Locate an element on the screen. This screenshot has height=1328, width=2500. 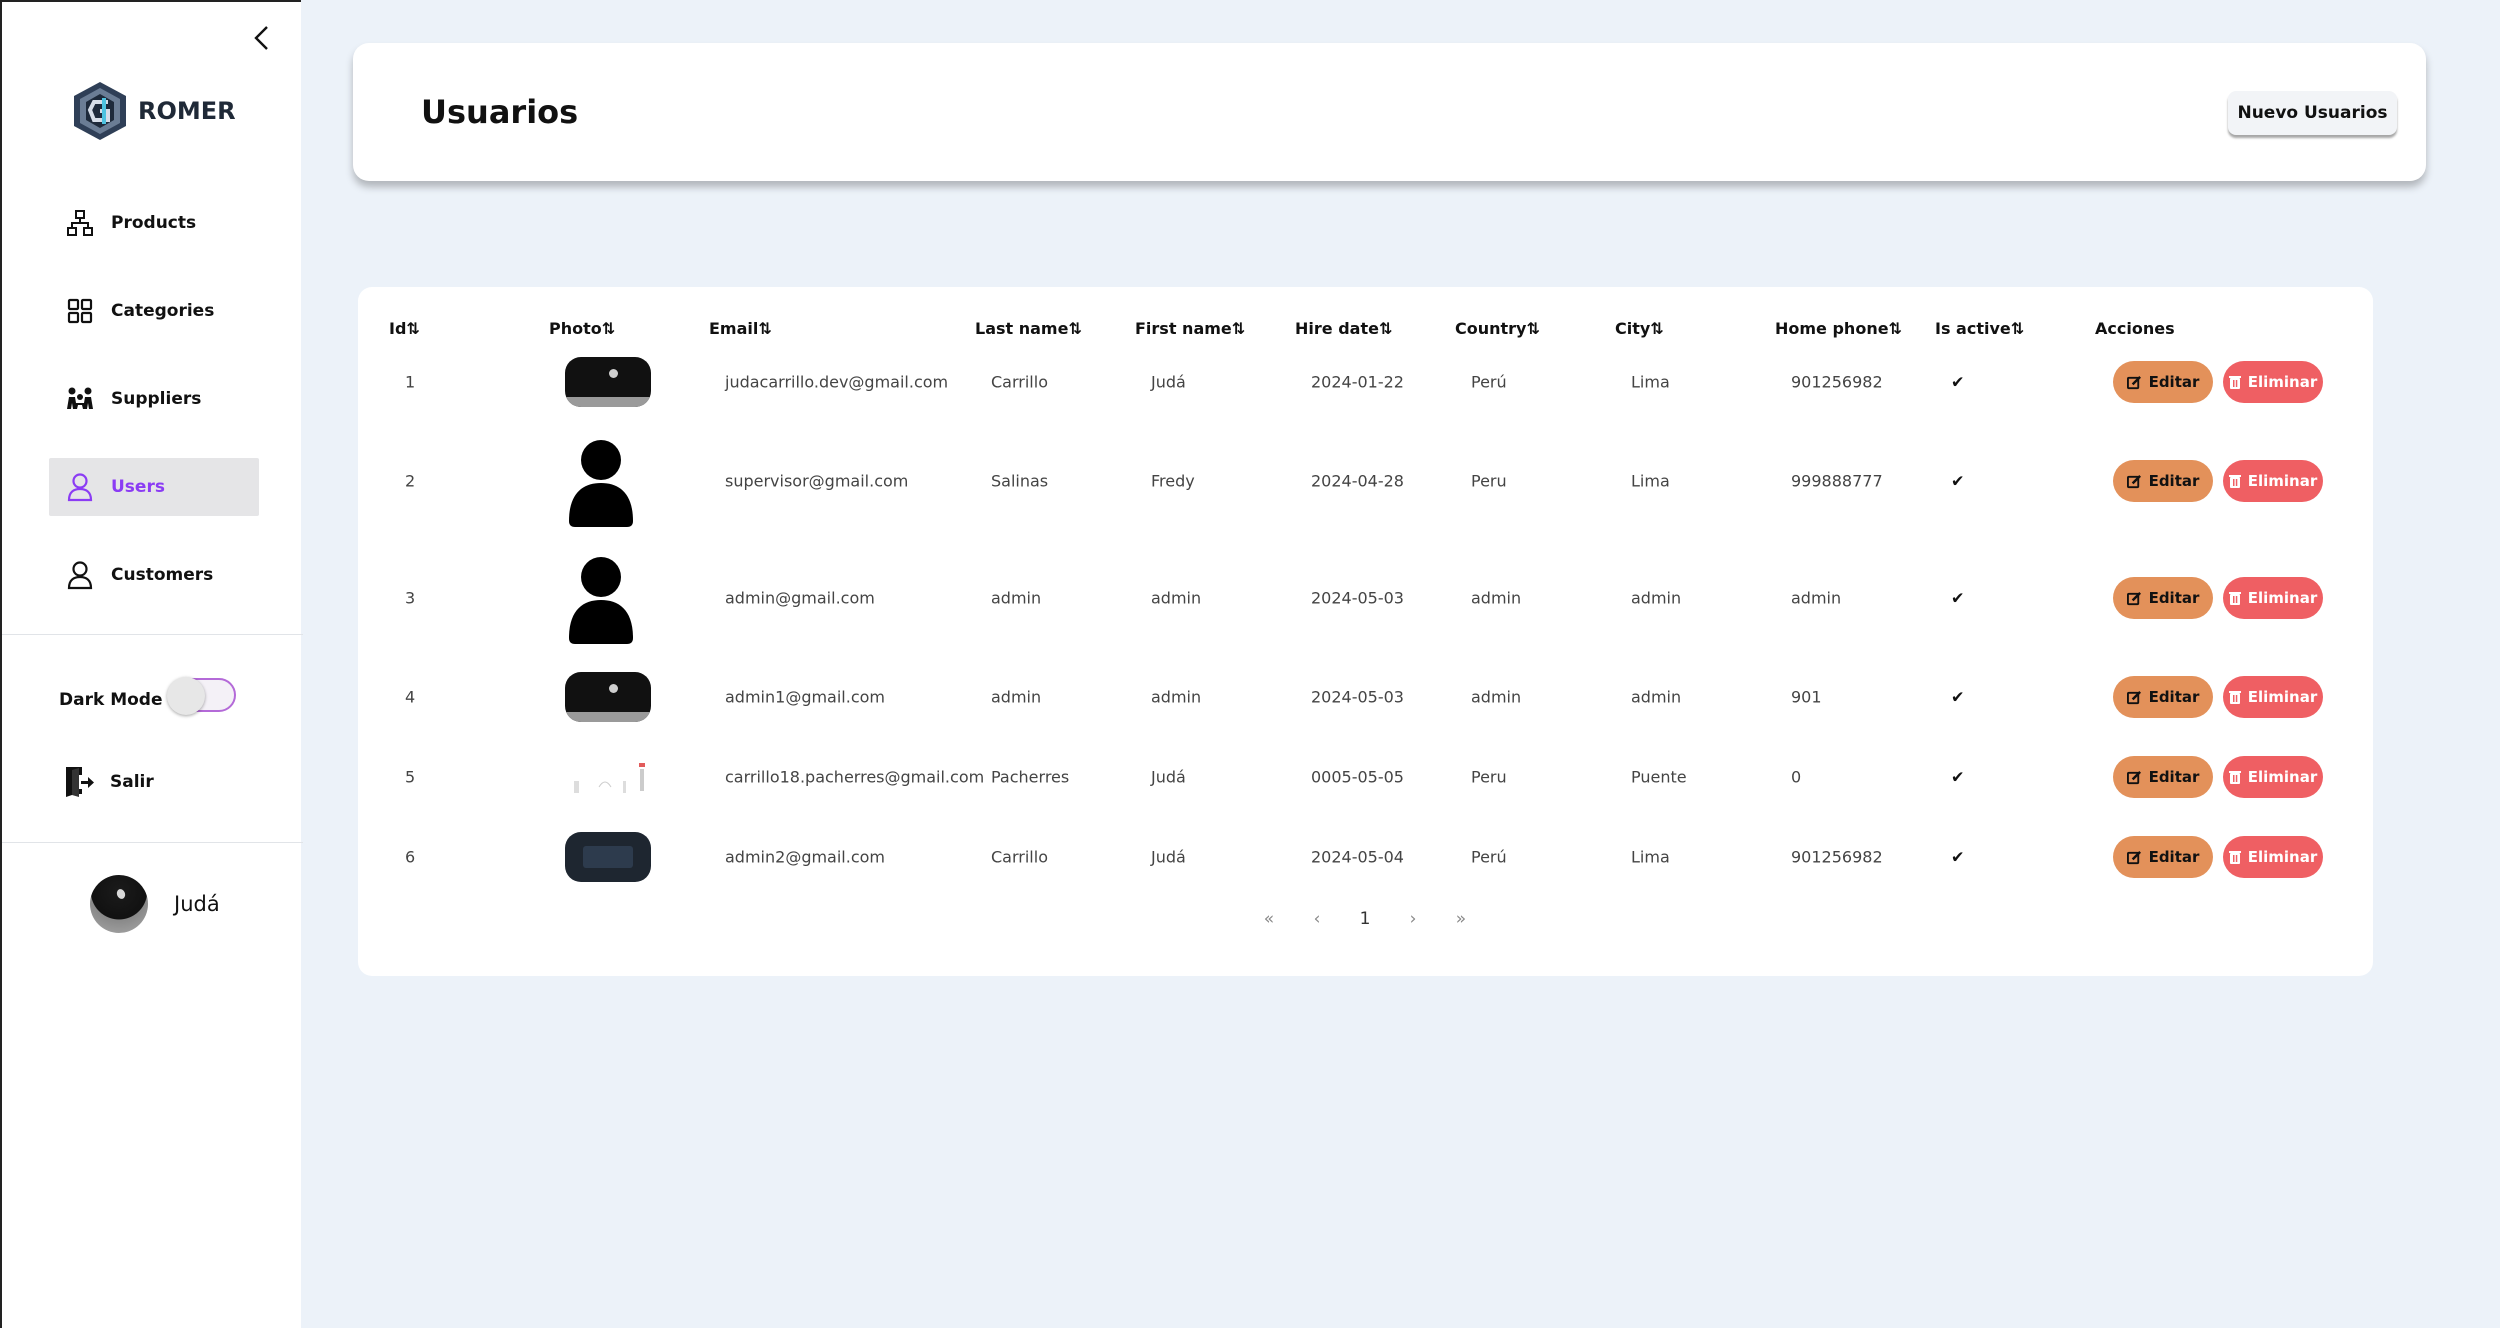
pagination-next: › is located at coordinates (1413, 919).